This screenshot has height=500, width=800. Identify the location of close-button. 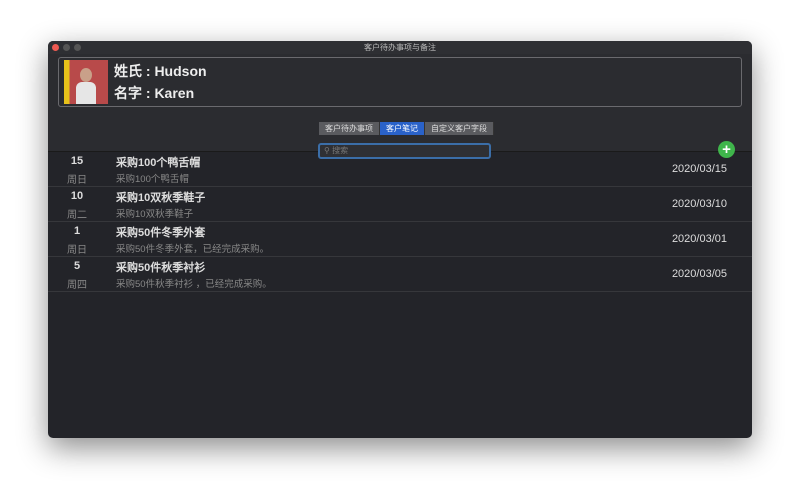
(55, 47).